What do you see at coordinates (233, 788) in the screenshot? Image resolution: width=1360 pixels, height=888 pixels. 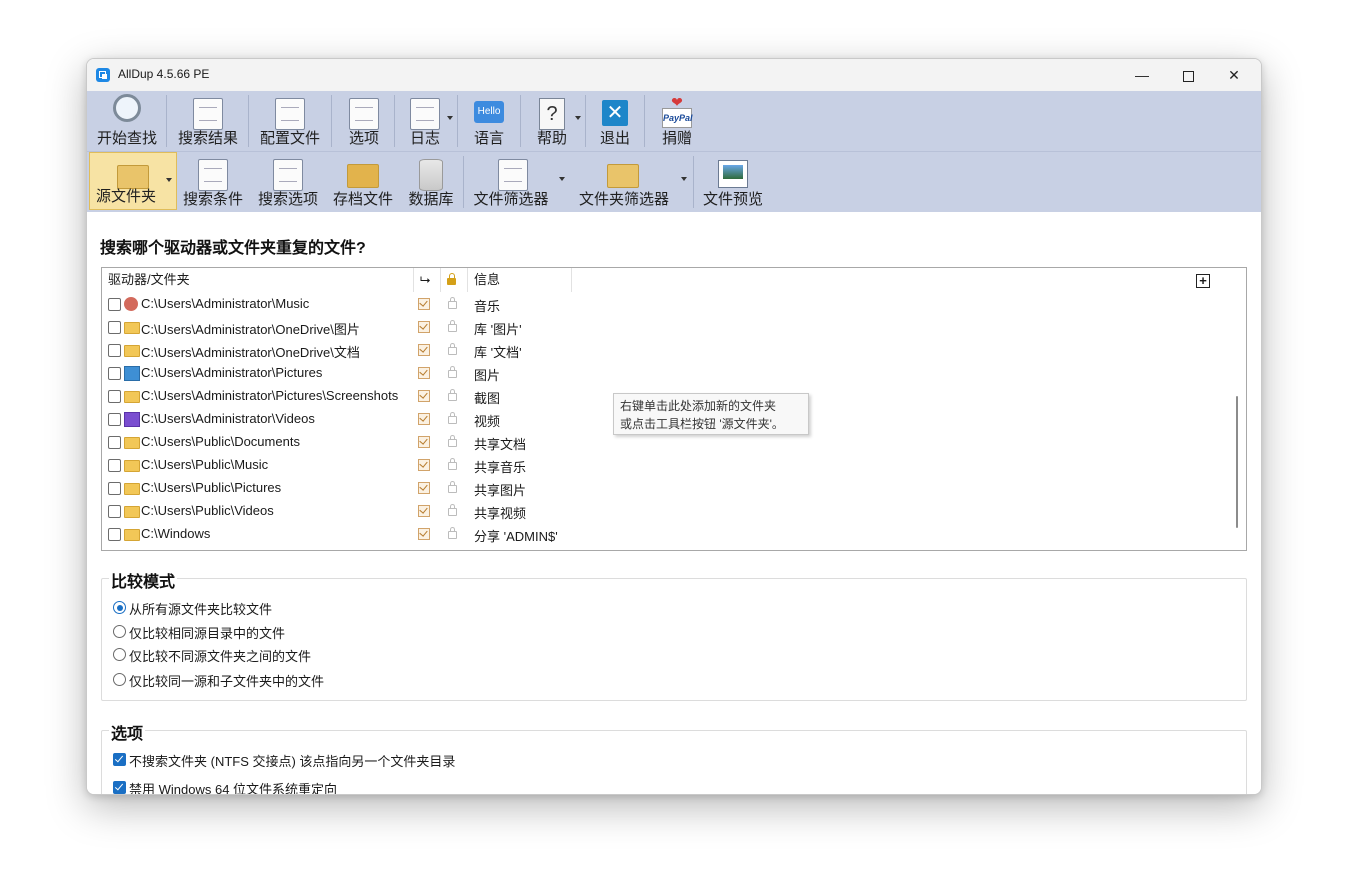 I see `checkbox-label: 禁用 Windows 64 位文件系统重定向` at bounding box center [233, 788].